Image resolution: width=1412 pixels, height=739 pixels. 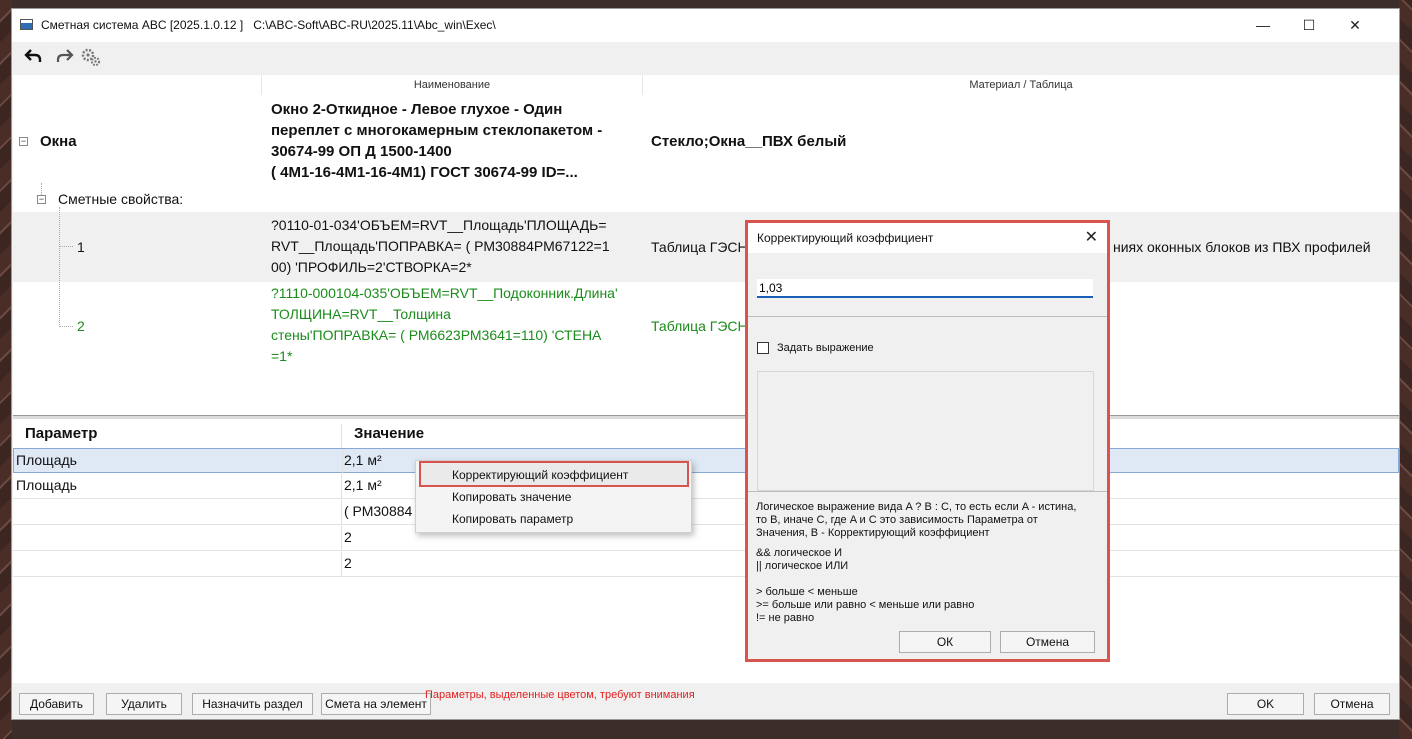 What do you see at coordinates (389, 433) in the screenshot?
I see `value-column-header: Значение` at bounding box center [389, 433].